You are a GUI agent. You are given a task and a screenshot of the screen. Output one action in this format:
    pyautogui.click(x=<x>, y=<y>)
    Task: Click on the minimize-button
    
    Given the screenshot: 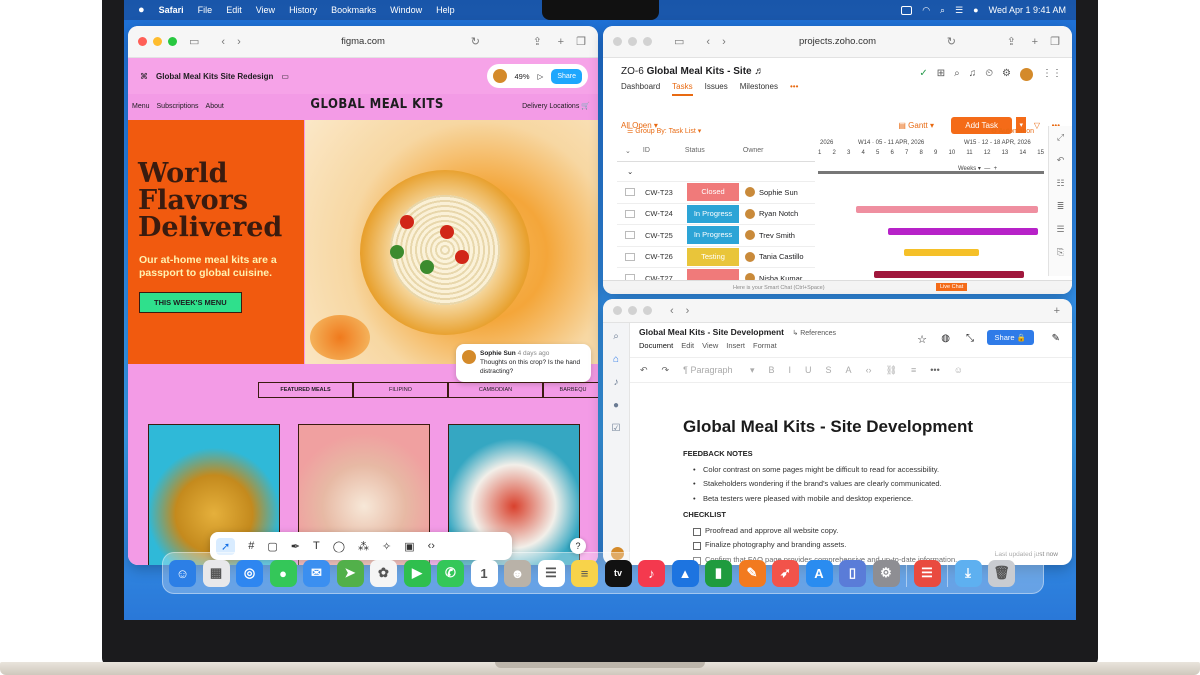 What is the action you would take?
    pyautogui.click(x=157, y=41)
    